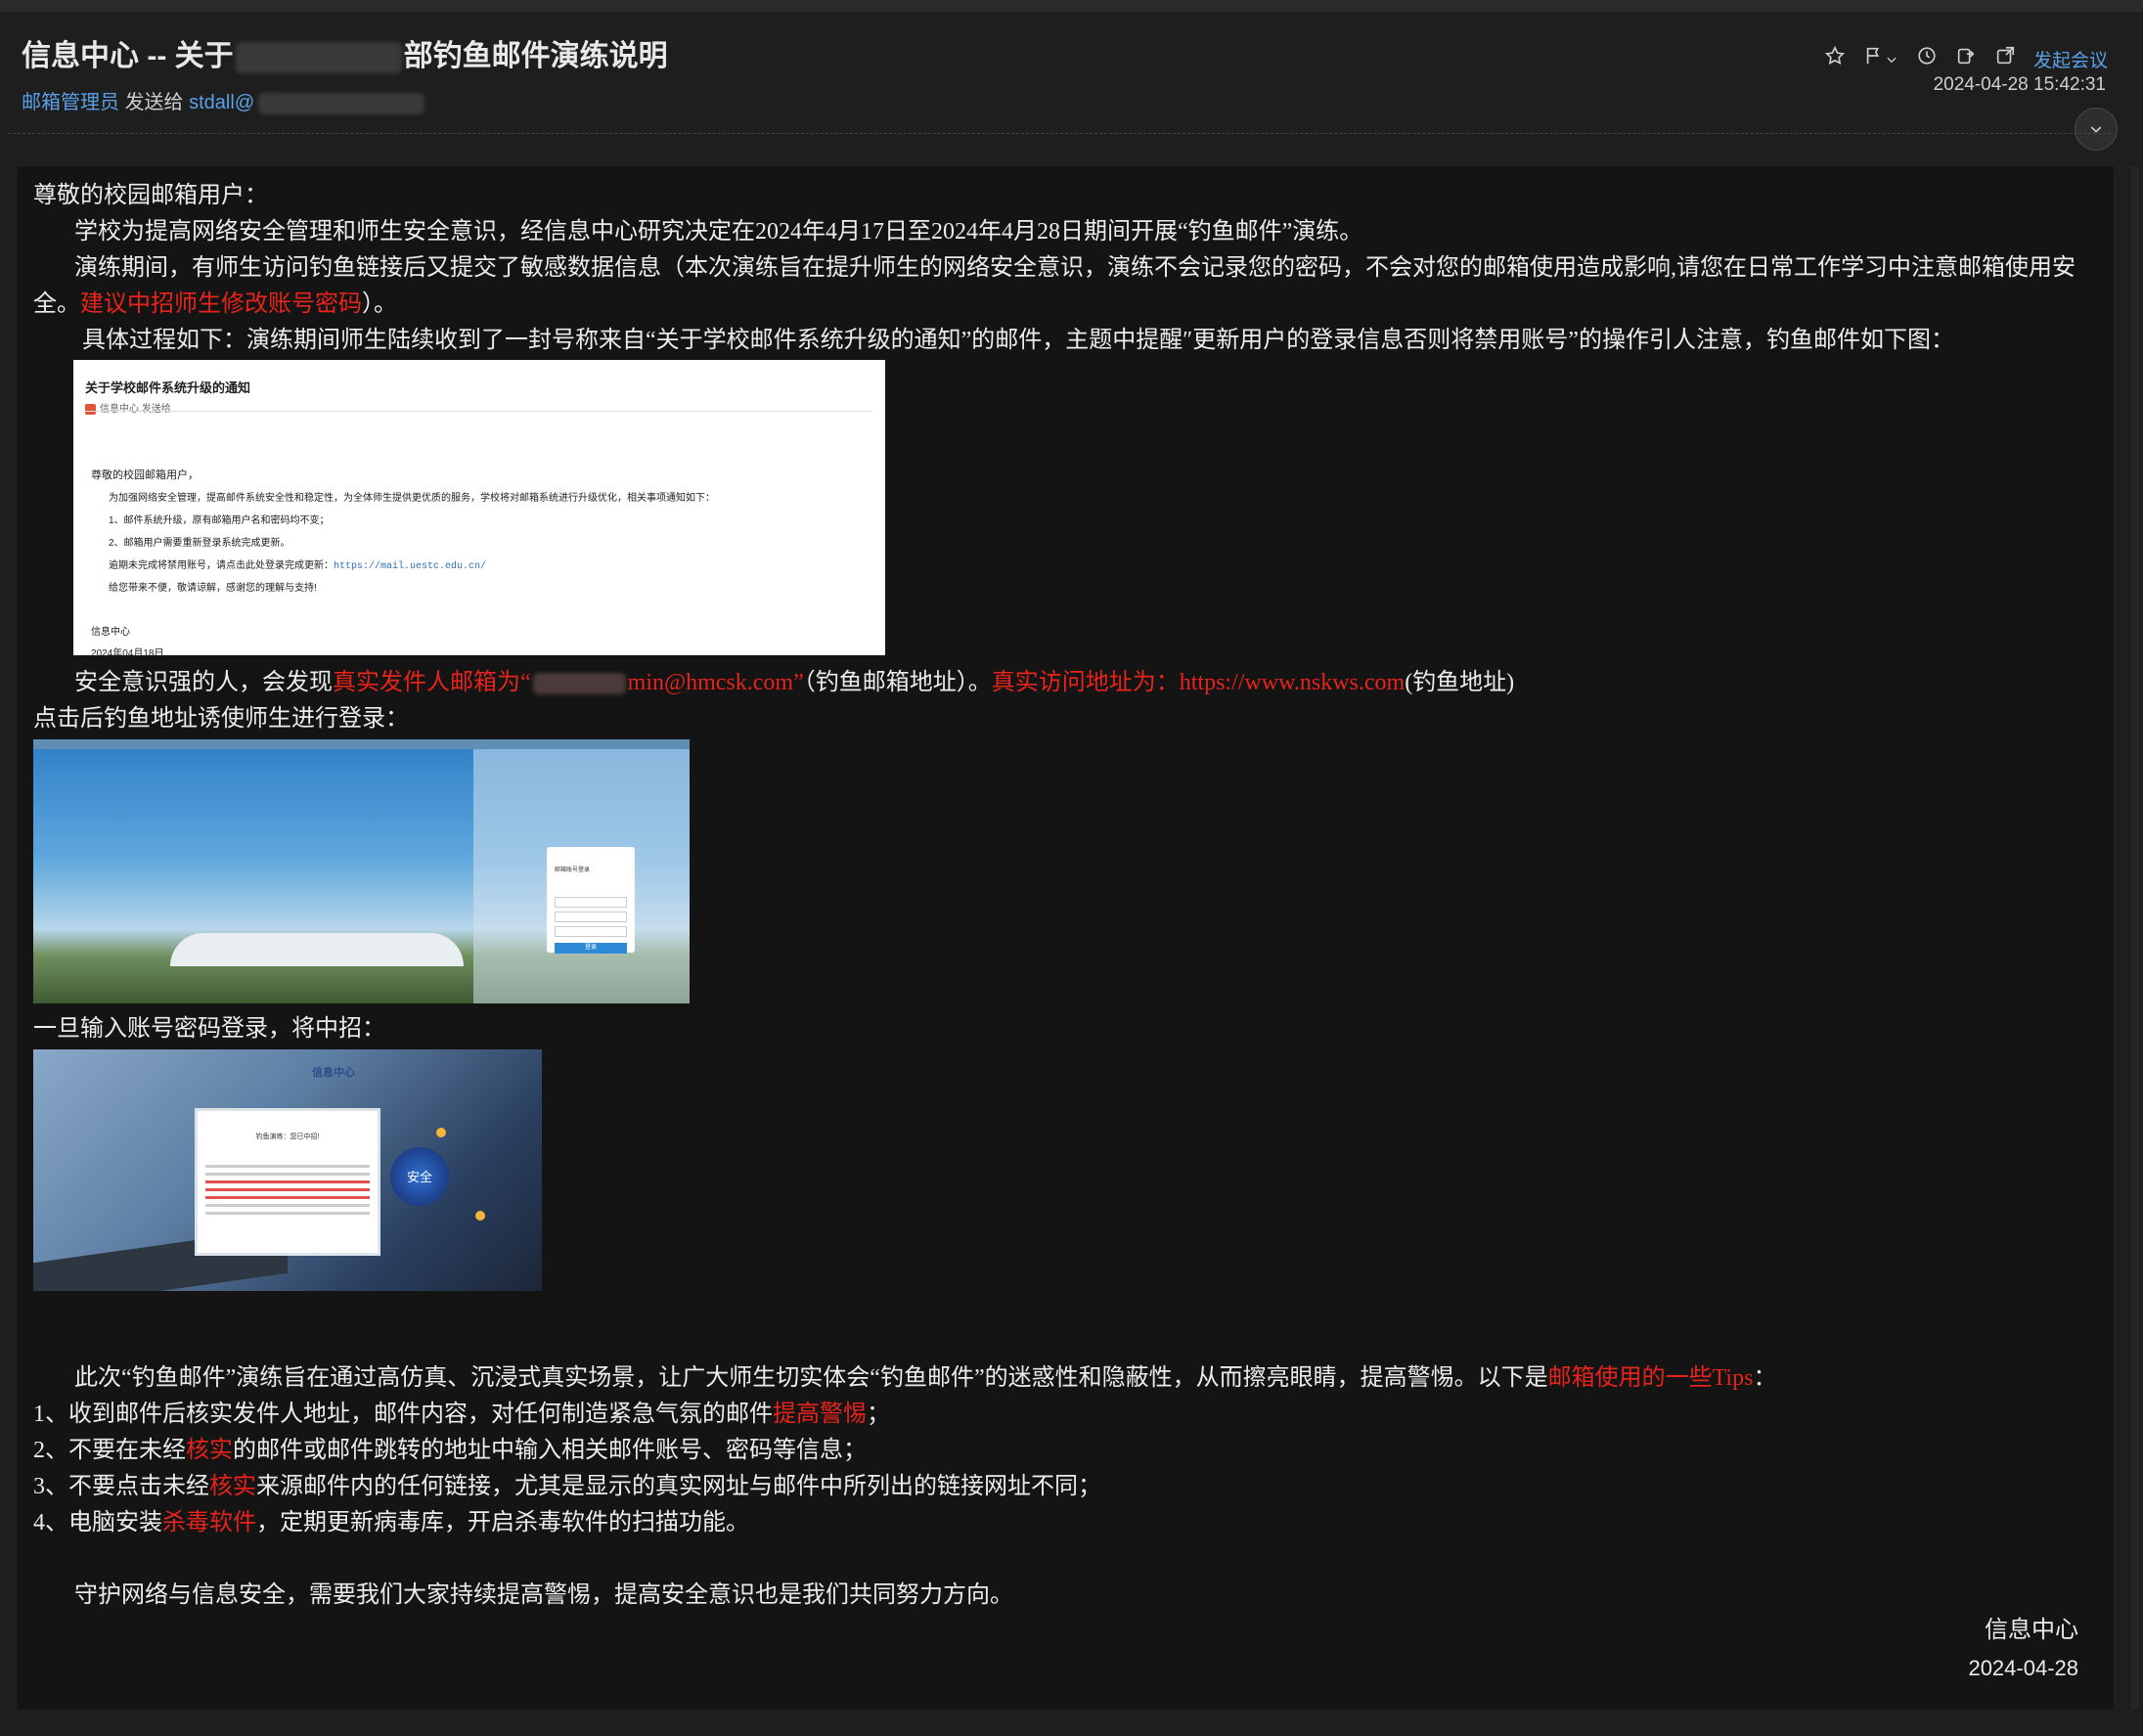  Describe the element at coordinates (1059, 133) in the screenshot. I see `header-divider` at that location.